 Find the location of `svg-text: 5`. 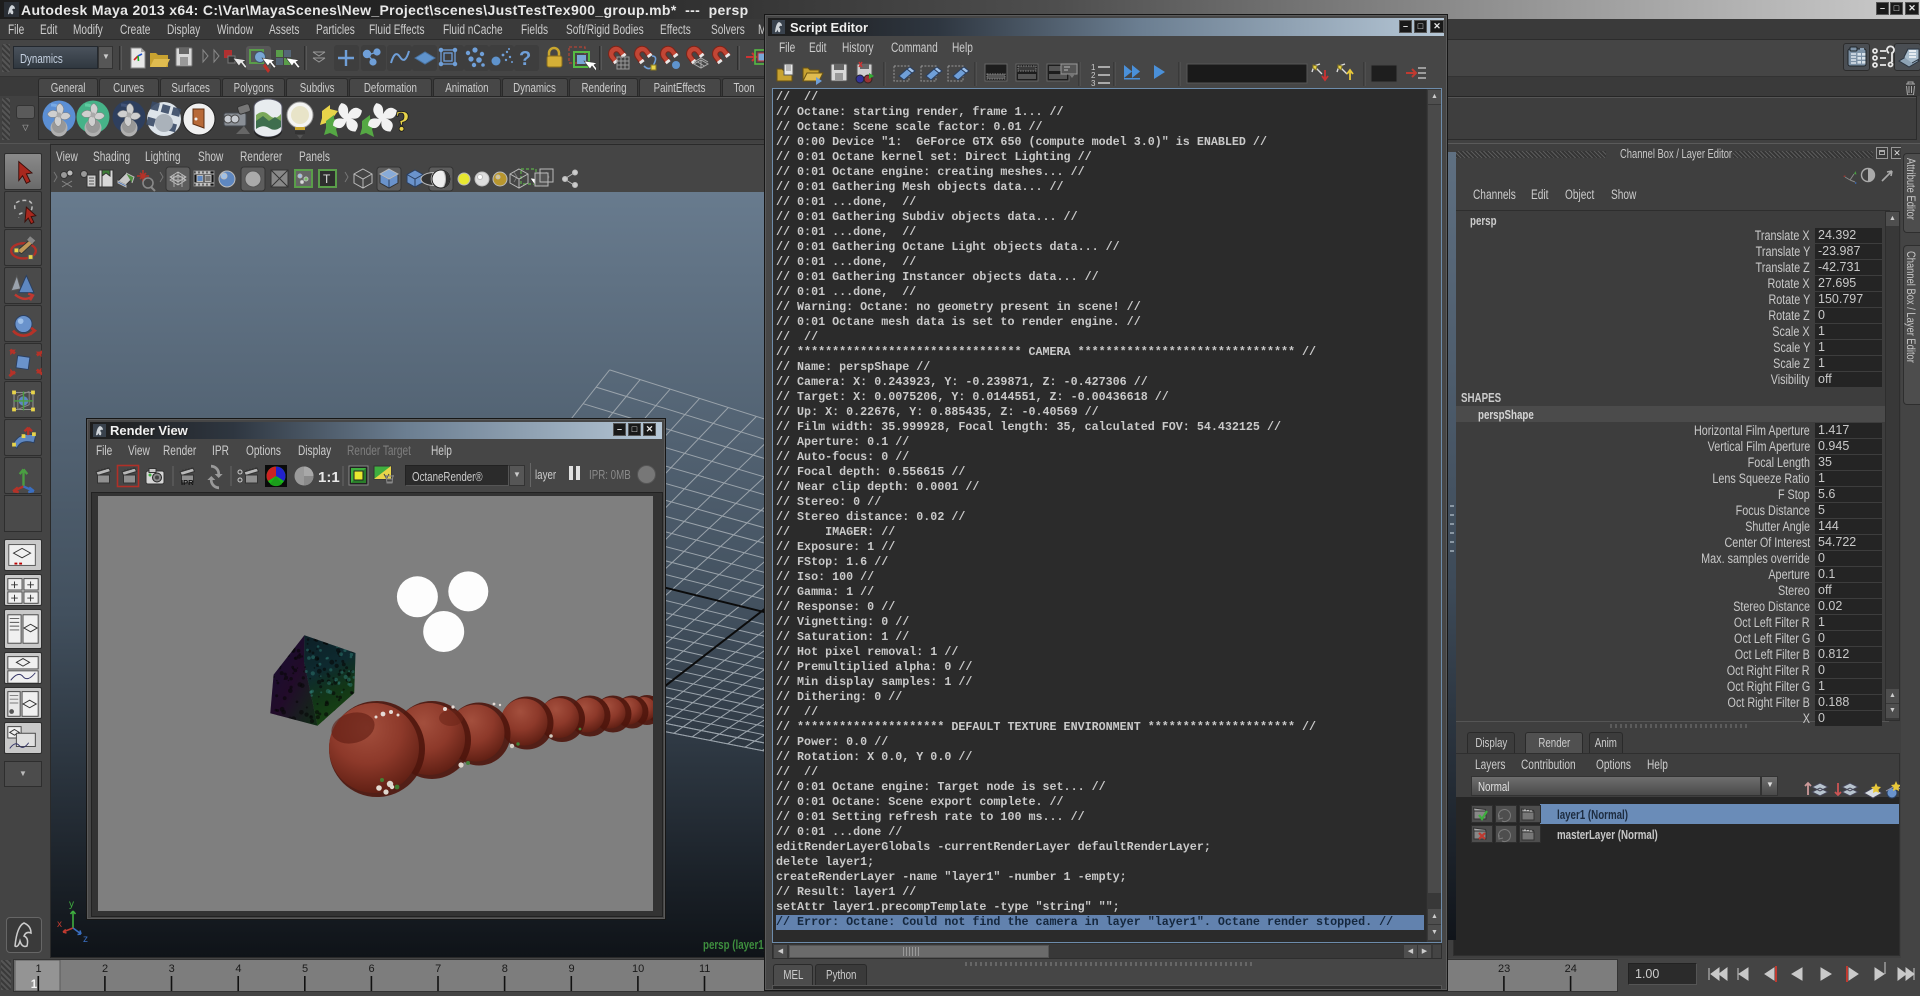

svg-text: 5 is located at coordinates (305, 969).